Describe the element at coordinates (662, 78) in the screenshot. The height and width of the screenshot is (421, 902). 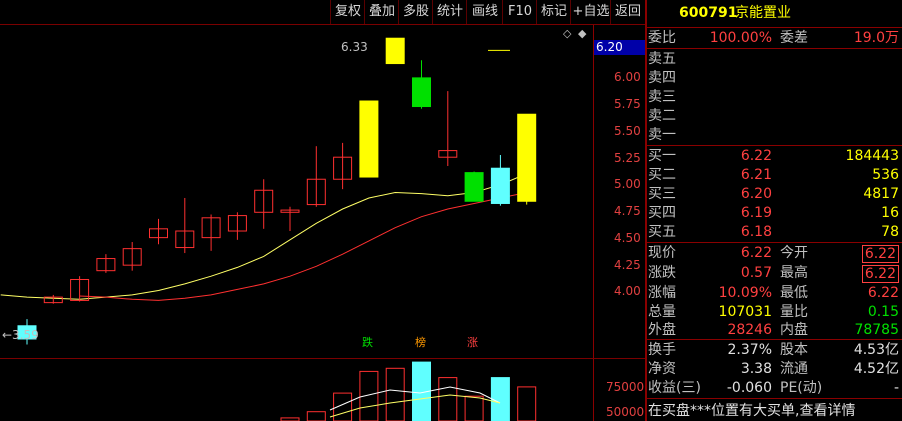
I see `sell-label: 卖四` at that location.